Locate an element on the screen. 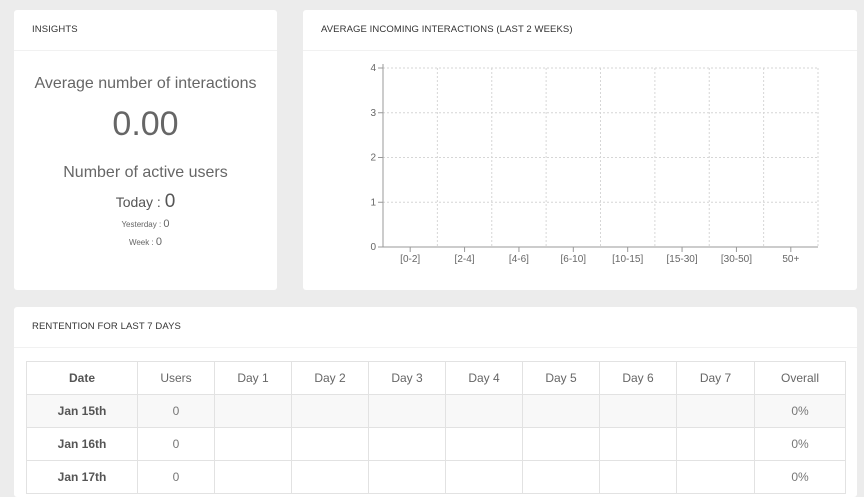 The height and width of the screenshot is (497, 864). today-label: Today : is located at coordinates (140, 202).